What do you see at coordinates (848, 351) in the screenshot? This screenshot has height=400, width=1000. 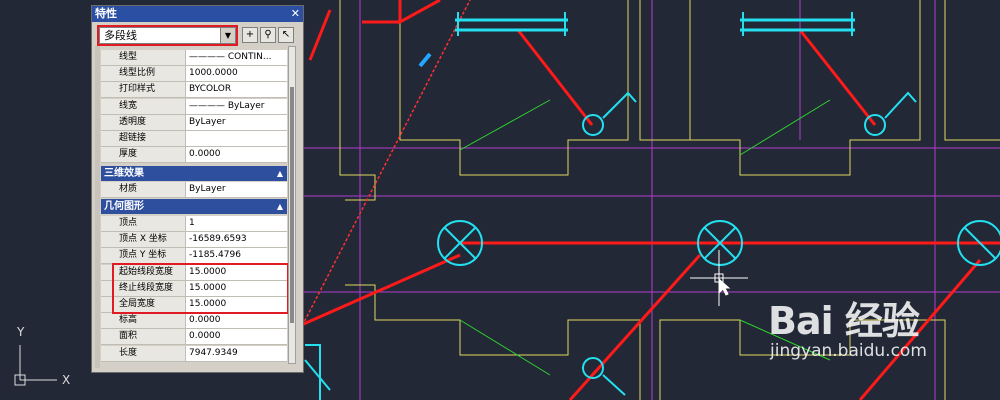 I see `watermark-url: jingyan.baidu.com` at bounding box center [848, 351].